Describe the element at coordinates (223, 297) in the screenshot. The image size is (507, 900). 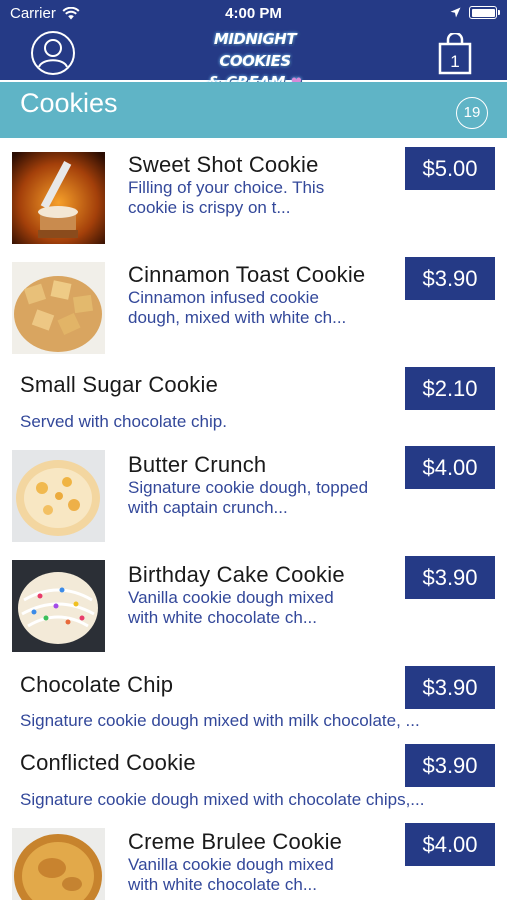
I see `item-description-line-1: Cinnamon infused cookie` at that location.